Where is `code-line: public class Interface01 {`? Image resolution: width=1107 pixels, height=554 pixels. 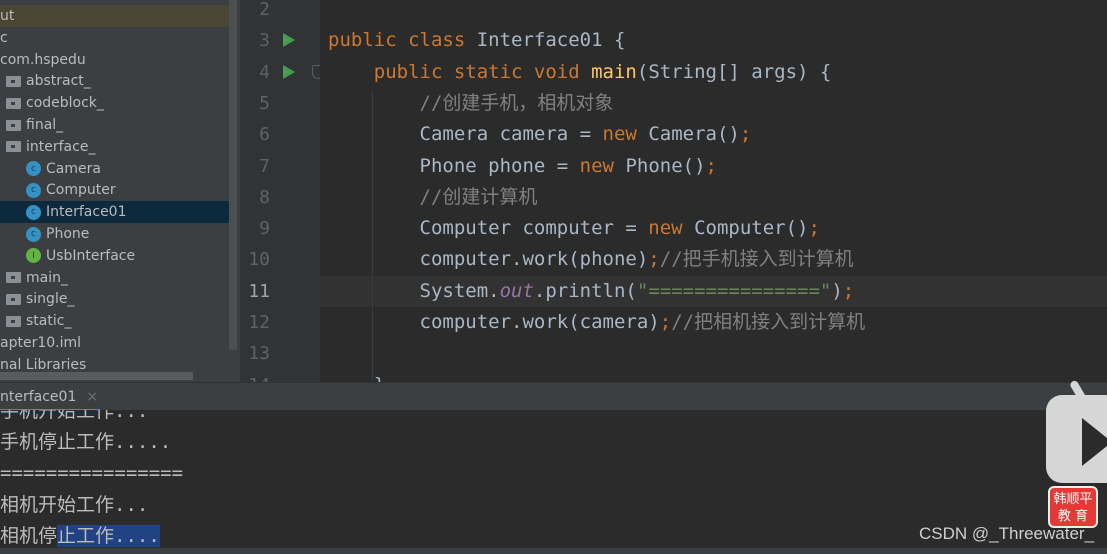 code-line: public class Interface01 { is located at coordinates (476, 40).